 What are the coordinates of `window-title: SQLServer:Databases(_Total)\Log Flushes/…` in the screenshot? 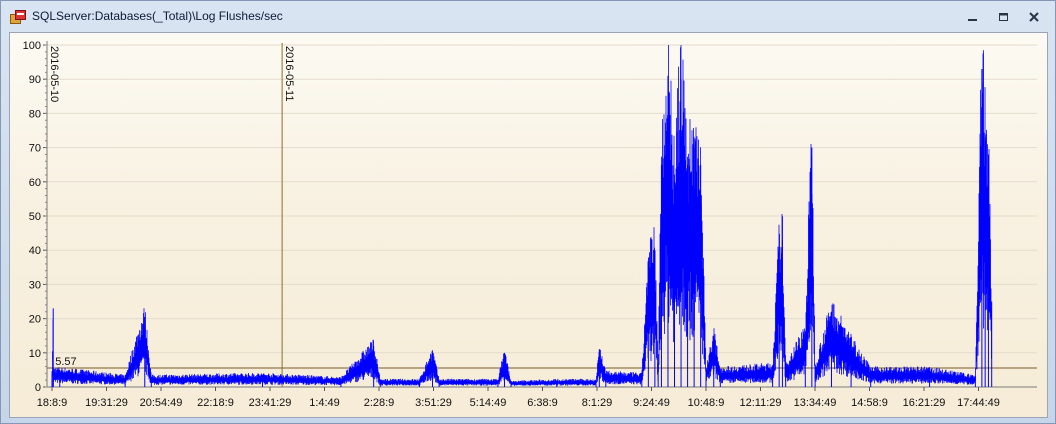 It's located at (157, 16).